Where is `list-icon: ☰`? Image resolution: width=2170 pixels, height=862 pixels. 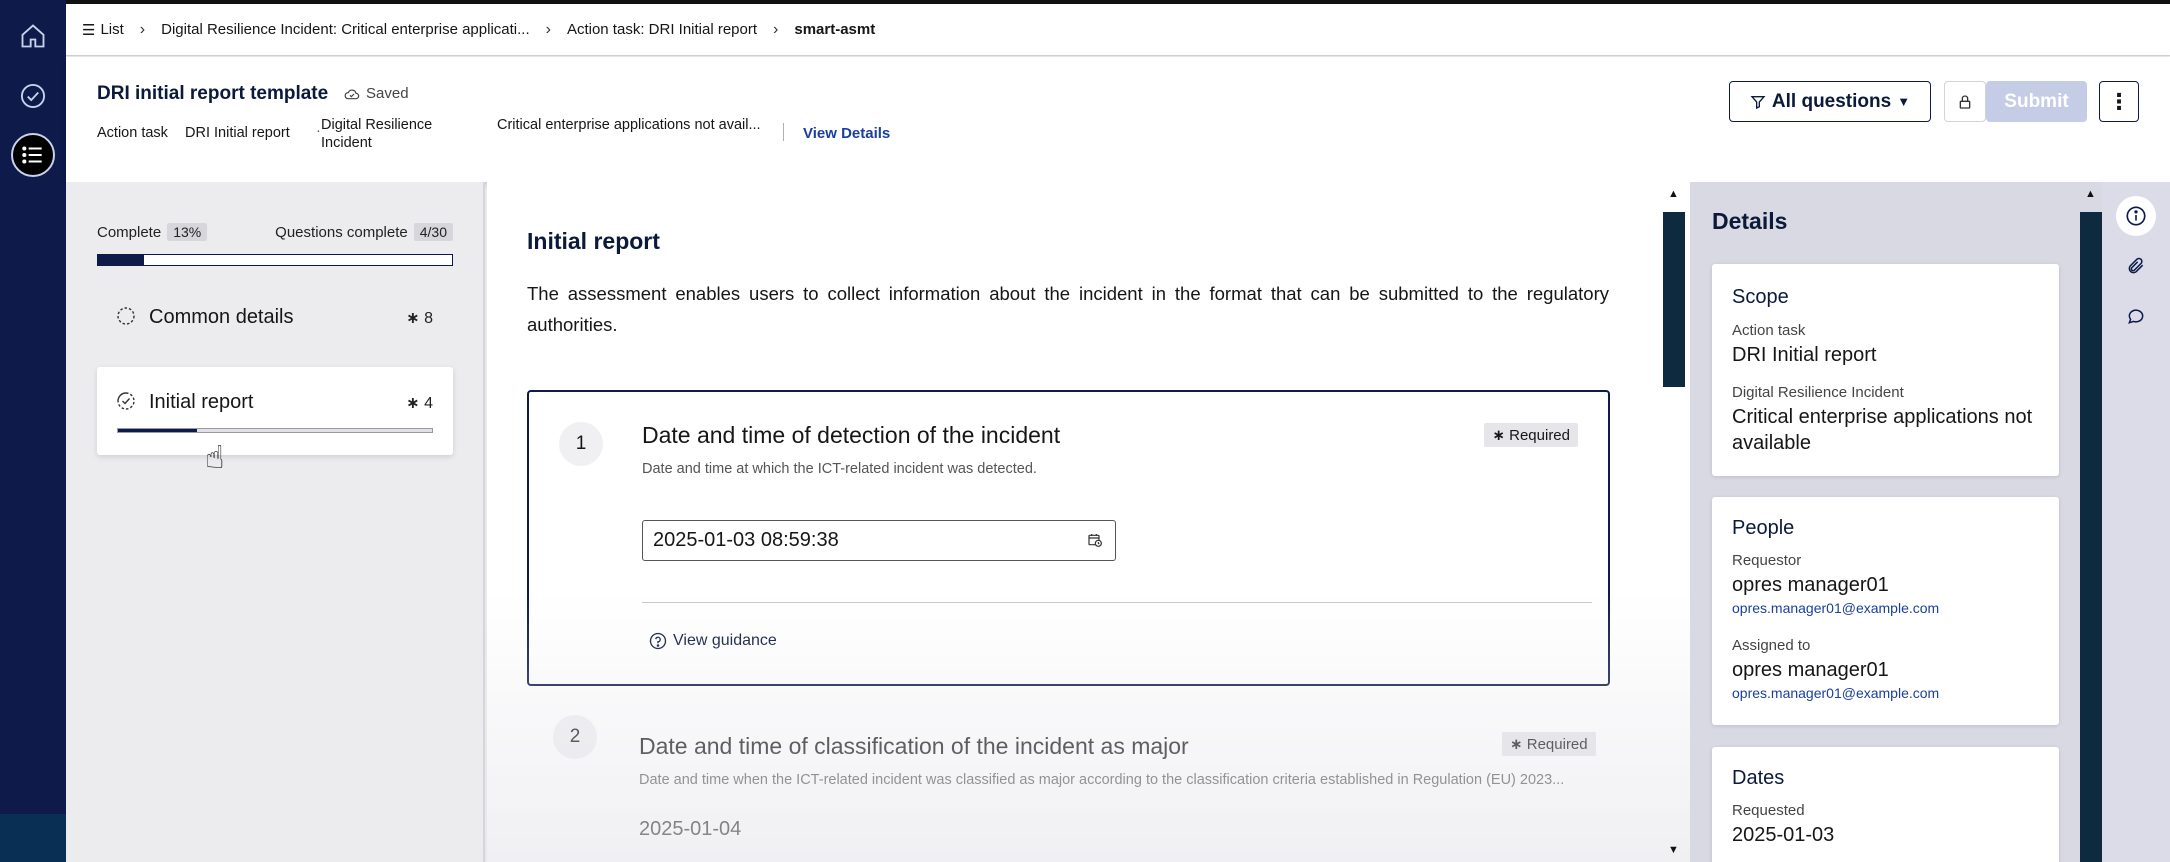
list-icon: ☰ is located at coordinates (89, 30).